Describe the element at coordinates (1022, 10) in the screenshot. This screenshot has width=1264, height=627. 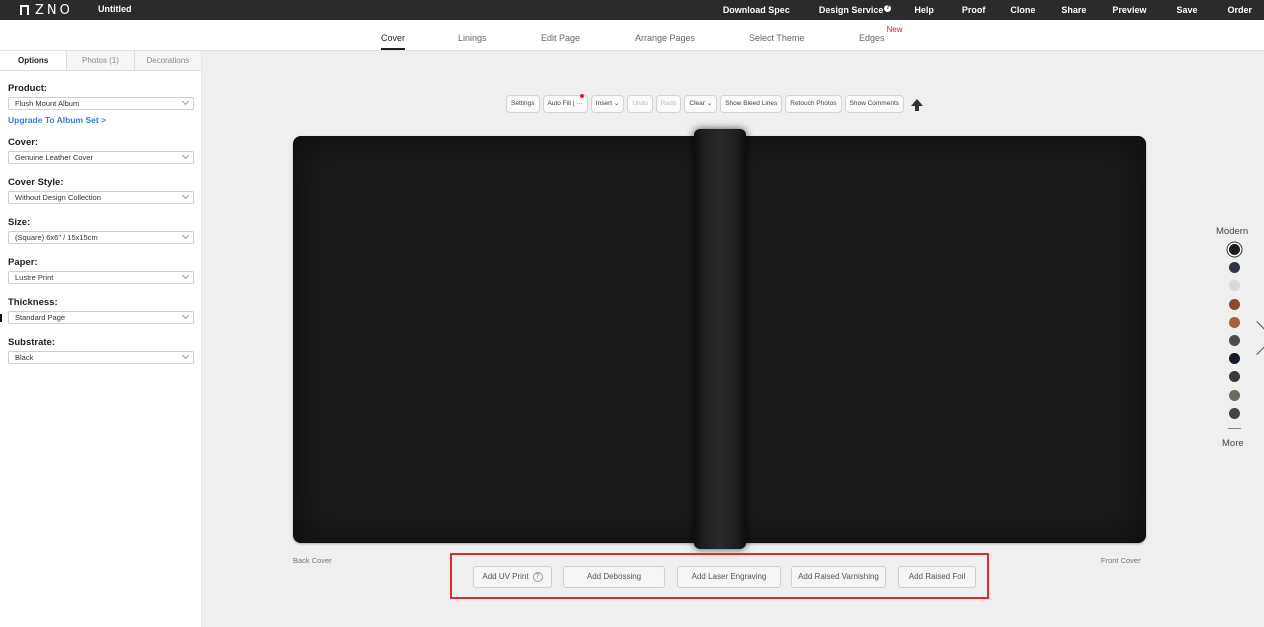
I see `clone-link: Clone` at that location.